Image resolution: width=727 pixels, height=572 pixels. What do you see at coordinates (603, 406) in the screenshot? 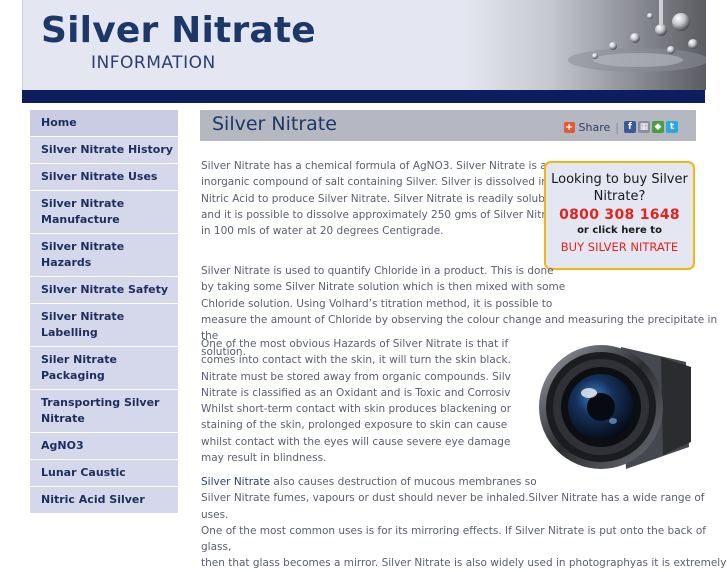
I see `camera-lens-image` at bounding box center [603, 406].